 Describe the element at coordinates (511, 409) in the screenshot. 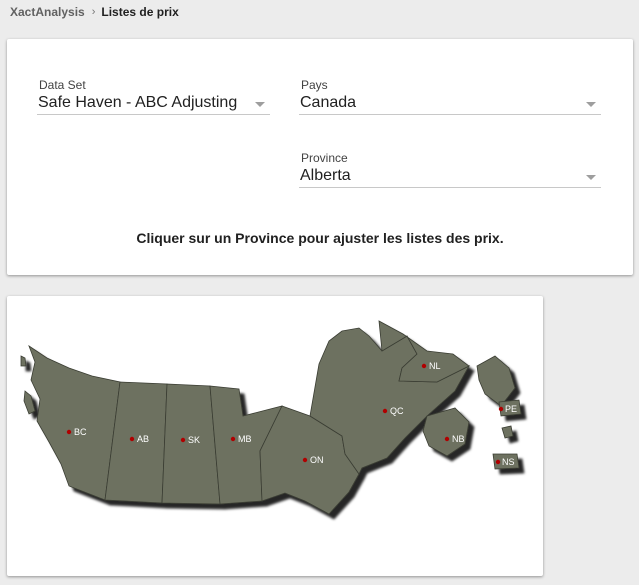

I see `province-code: PE` at that location.